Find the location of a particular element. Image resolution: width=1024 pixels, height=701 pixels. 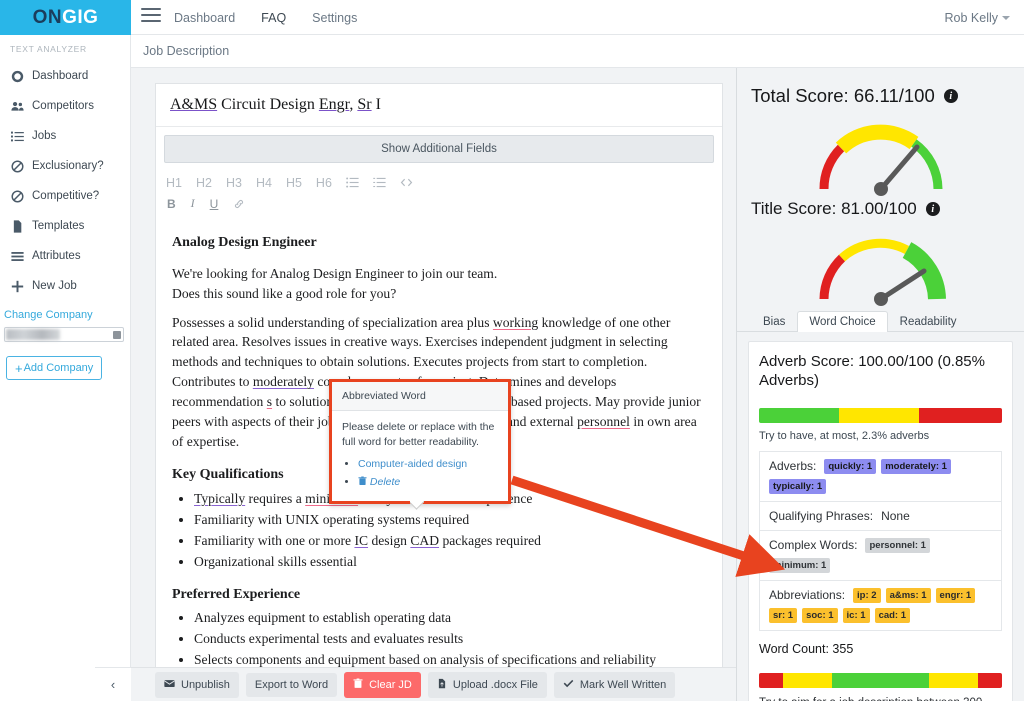

sidebar-item-dashboard: Dashboard is located at coordinates (65, 76).